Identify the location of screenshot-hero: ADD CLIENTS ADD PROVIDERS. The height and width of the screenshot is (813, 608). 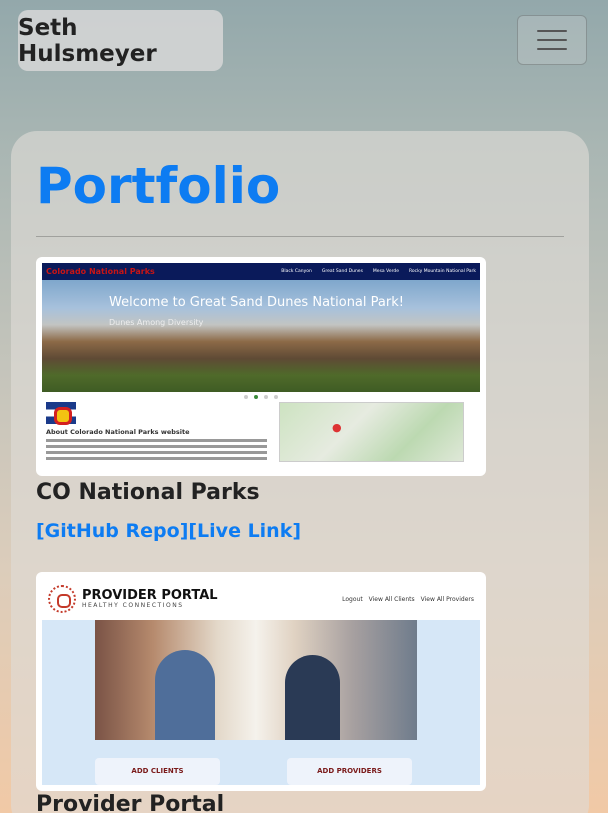
(261, 702).